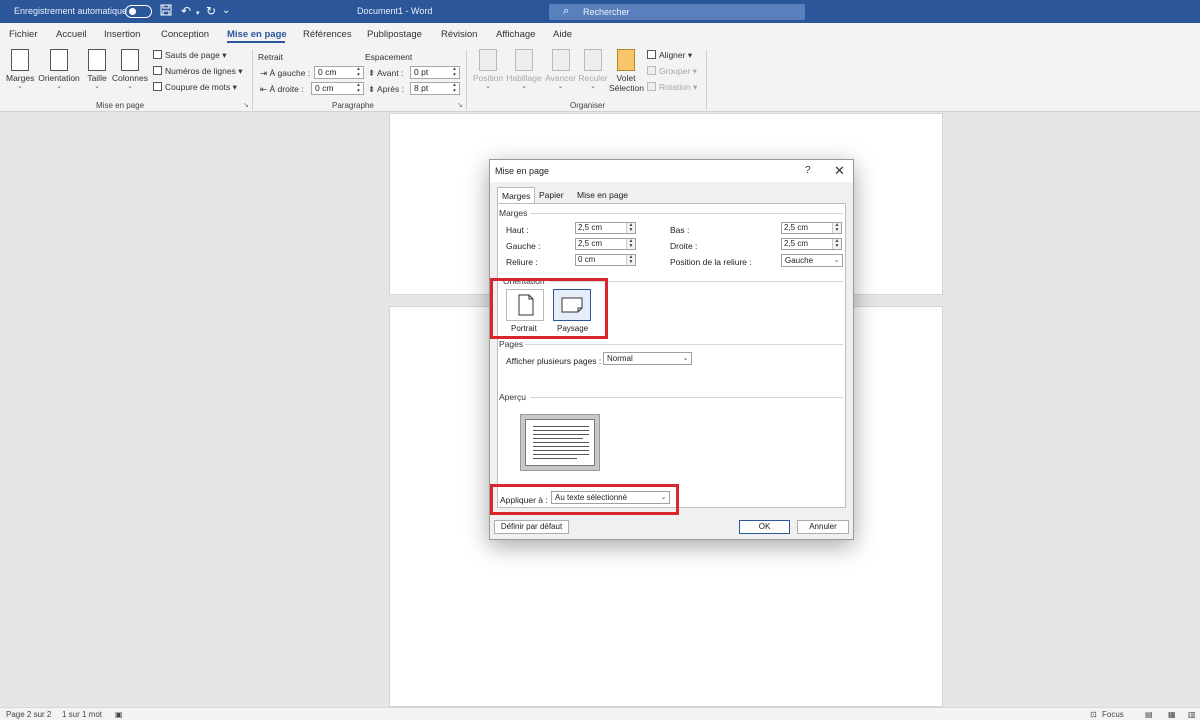 The width and height of the screenshot is (1200, 720). Describe the element at coordinates (1172, 714) in the screenshot. I see `print-layout-icon: ▦` at that location.